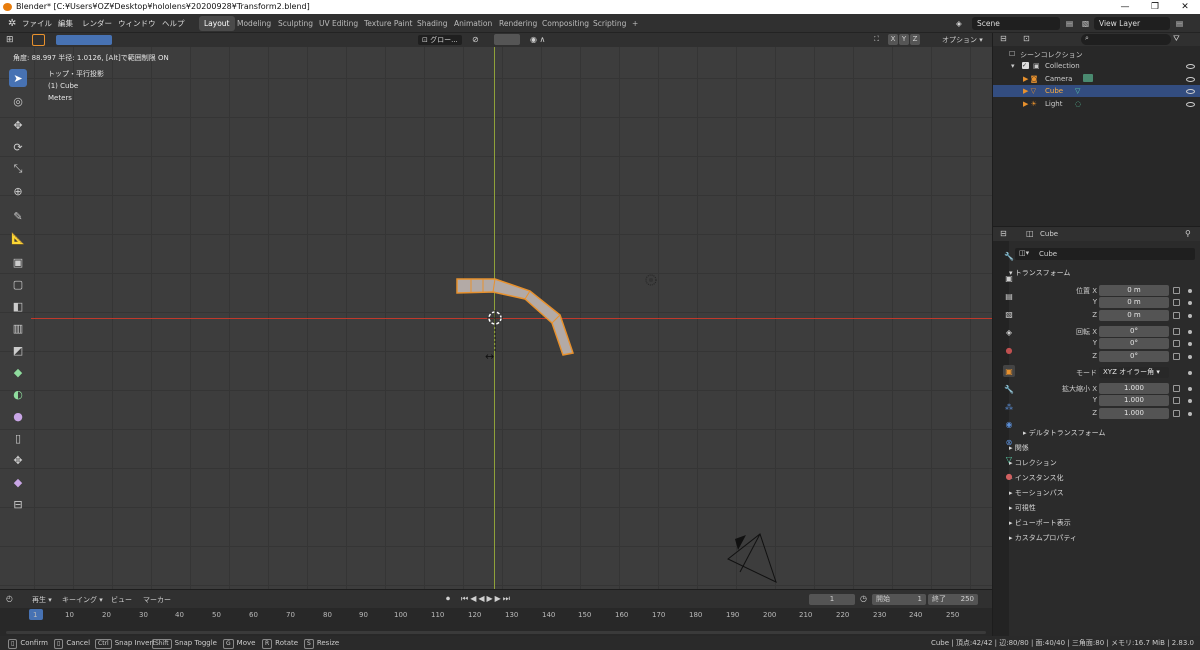 The width and height of the screenshot is (1200, 650). Describe the element at coordinates (1009, 278) in the screenshot. I see `render-properties-icon: ▣` at that location.